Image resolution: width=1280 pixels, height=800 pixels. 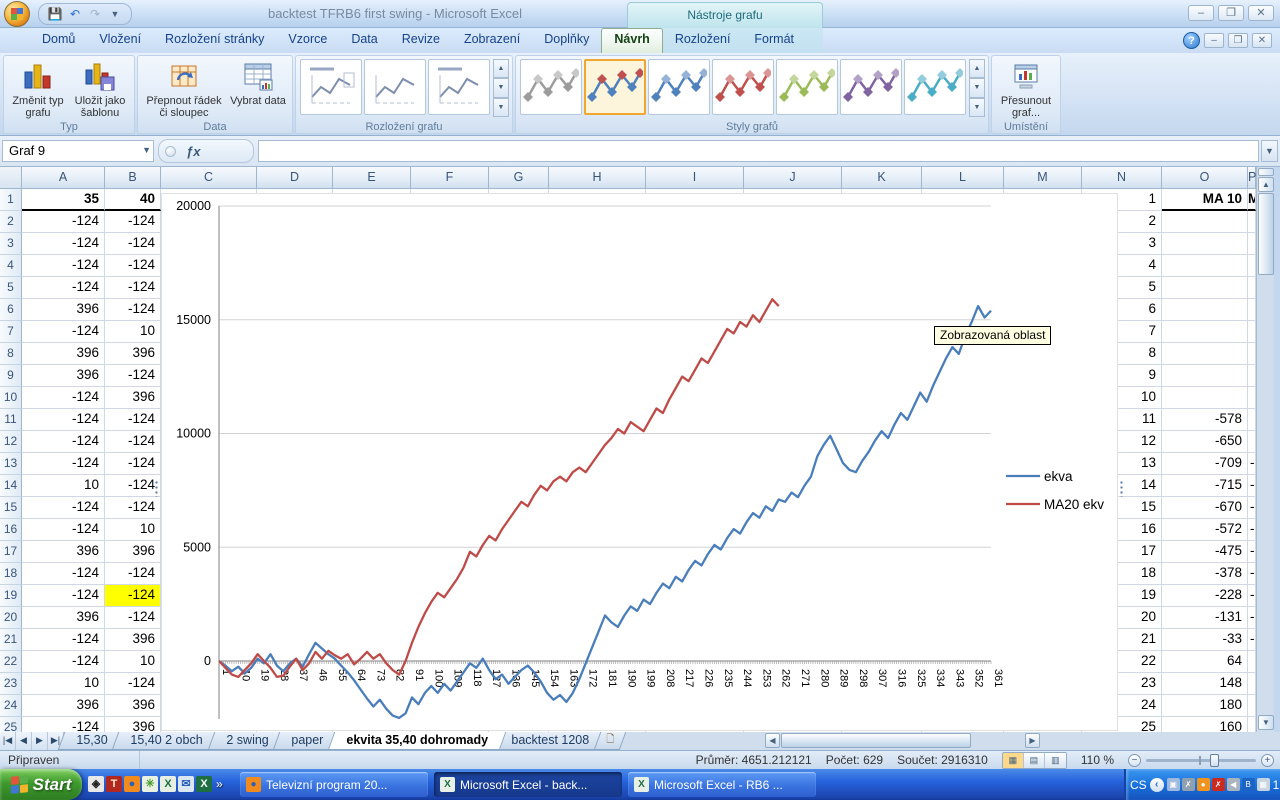 I want to click on tab-navrh: Návrh, so click(x=632, y=40).